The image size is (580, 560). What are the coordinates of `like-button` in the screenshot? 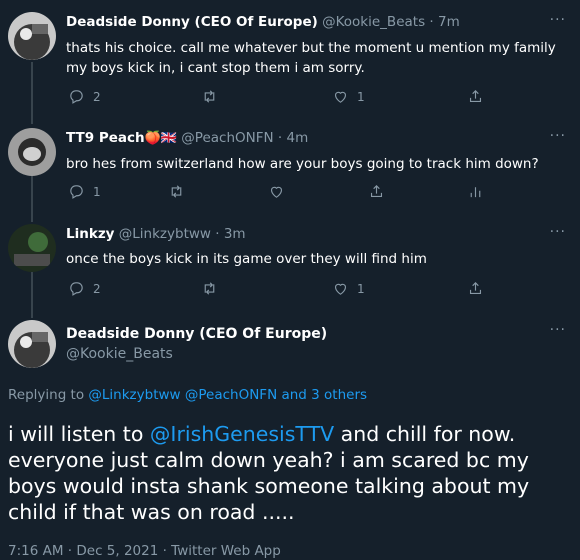 It's located at (276, 191).